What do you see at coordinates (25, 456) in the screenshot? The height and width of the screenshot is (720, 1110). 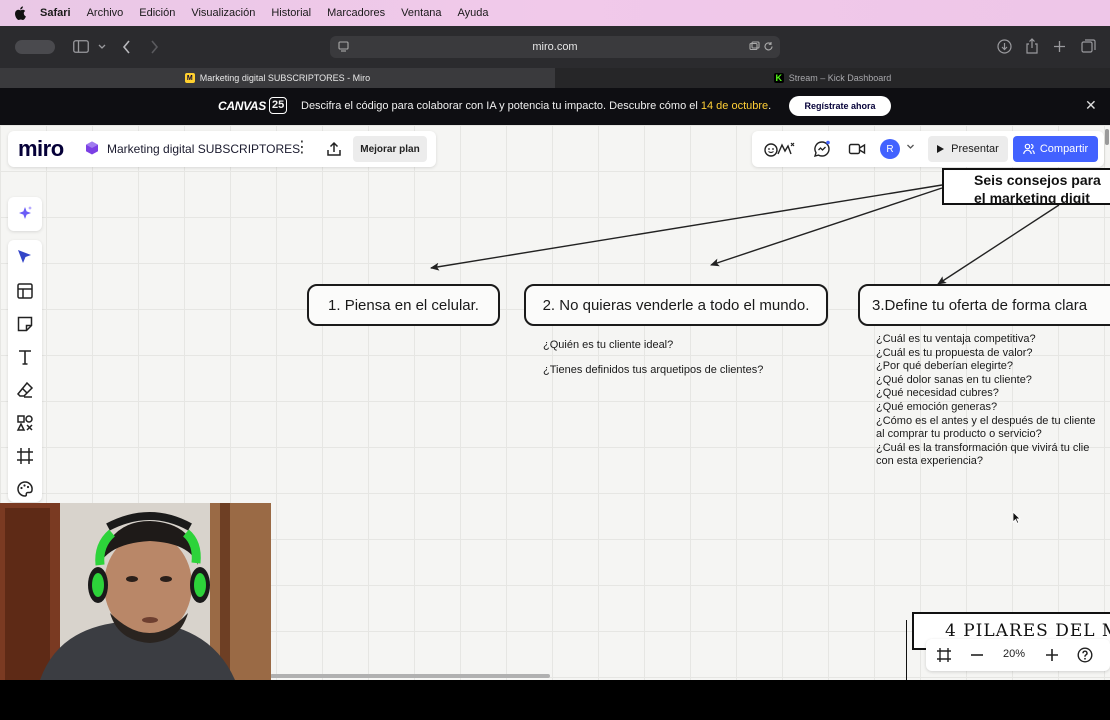 I see `frame-icon` at bounding box center [25, 456].